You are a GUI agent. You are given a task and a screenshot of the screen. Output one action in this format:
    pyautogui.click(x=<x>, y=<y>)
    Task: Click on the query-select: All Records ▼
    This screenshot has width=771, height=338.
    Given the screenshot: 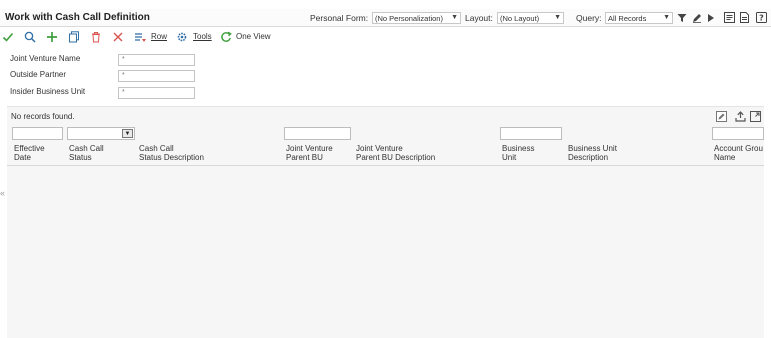 What is the action you would take?
    pyautogui.click(x=639, y=18)
    